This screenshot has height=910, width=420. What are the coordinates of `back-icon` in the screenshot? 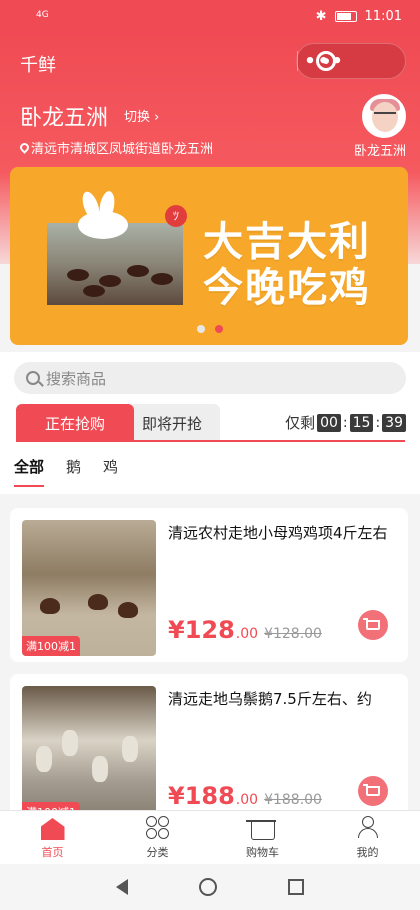 It's located at (121, 887).